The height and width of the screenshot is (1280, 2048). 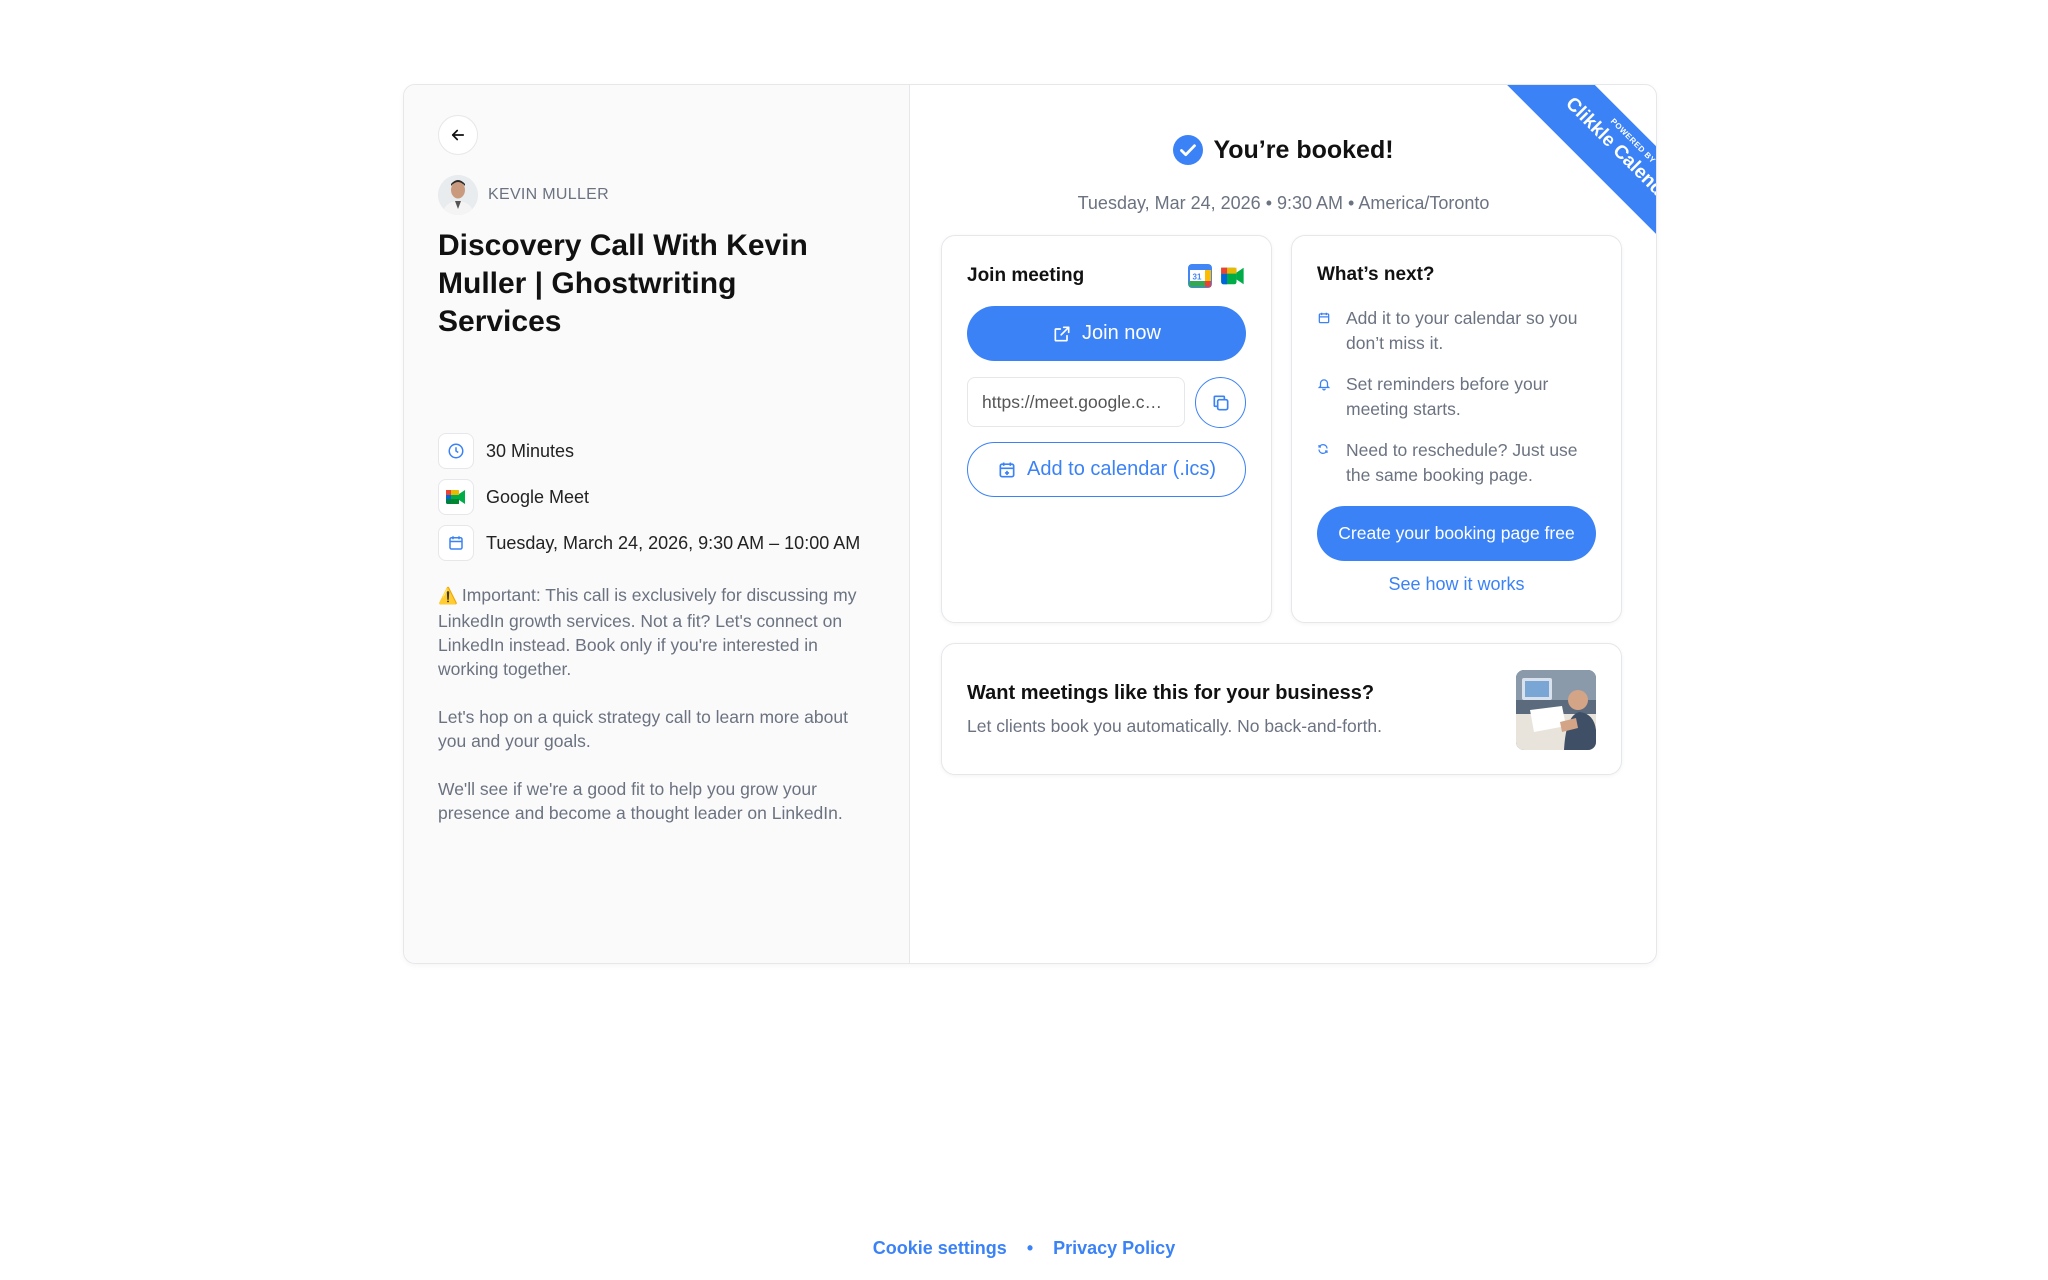 I want to click on google-calendar-icon: 31, so click(x=1200, y=276).